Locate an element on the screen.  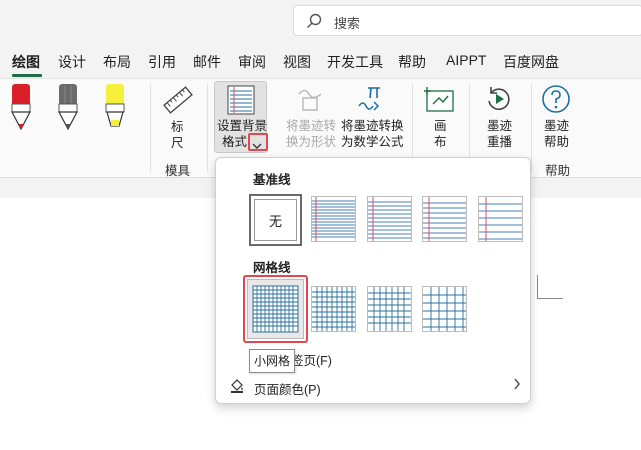
tab-mailings: 邮件 is located at coordinates (207, 62).